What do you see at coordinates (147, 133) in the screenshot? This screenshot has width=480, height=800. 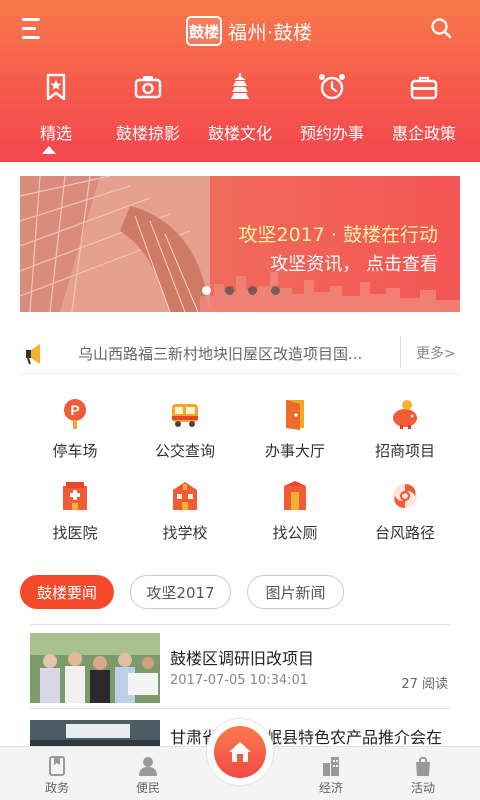 I see `nav-label: 鼓楼掠影` at bounding box center [147, 133].